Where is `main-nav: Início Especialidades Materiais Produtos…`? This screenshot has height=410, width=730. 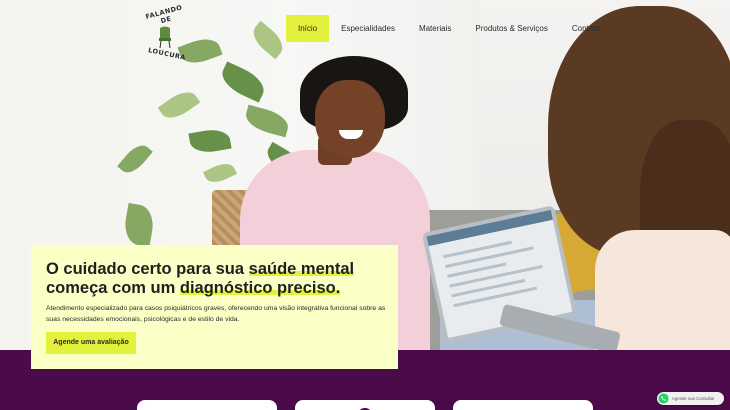
main-nav: Início Especialidades Materiais Produtos… is located at coordinates (449, 28).